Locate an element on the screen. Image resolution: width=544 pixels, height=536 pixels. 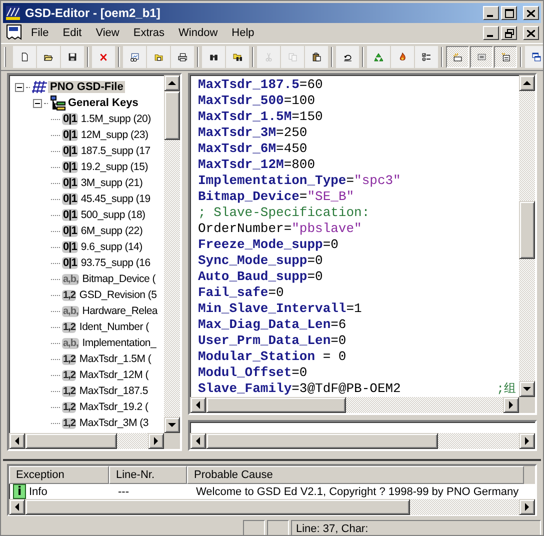
key-name: MaxTsdr_500 is located at coordinates (241, 101).